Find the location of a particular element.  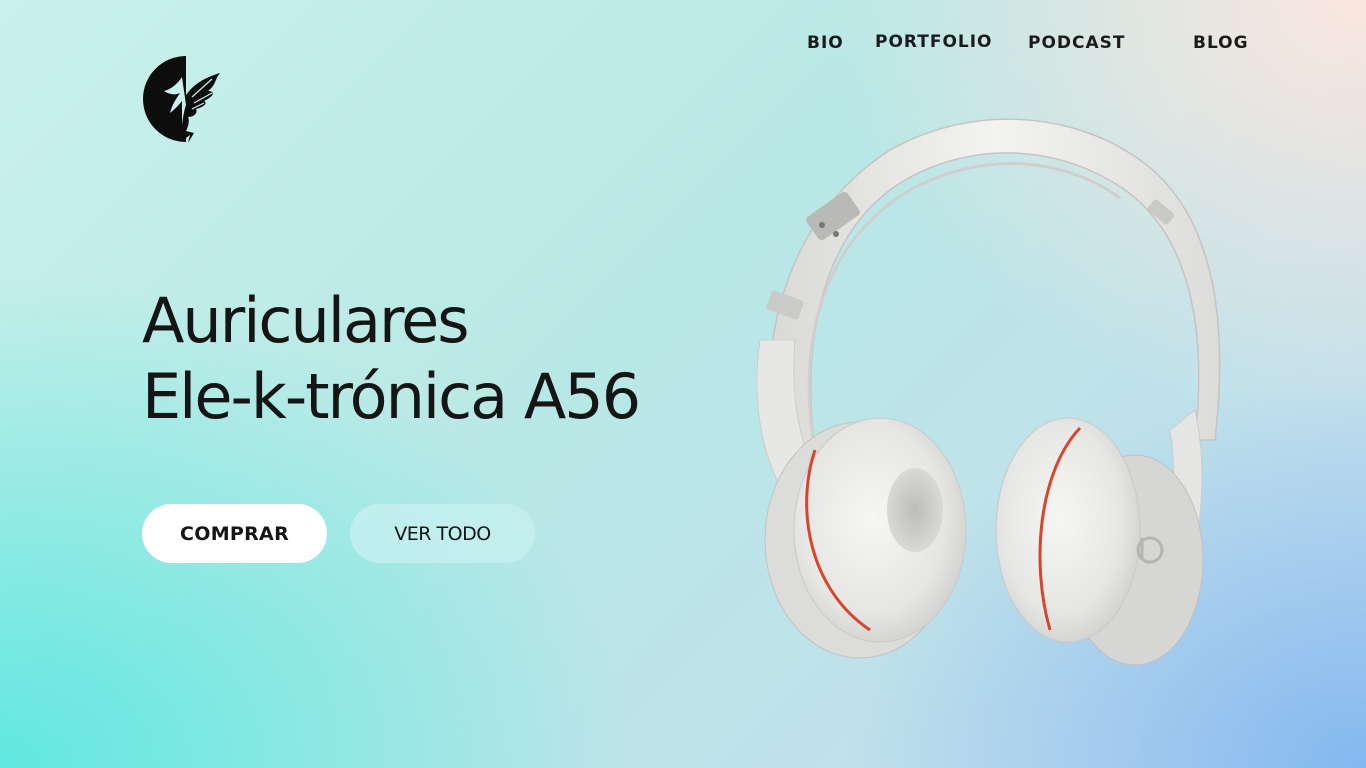

hero-title-line2: Ele-k-trónica A56 is located at coordinates (391, 396).